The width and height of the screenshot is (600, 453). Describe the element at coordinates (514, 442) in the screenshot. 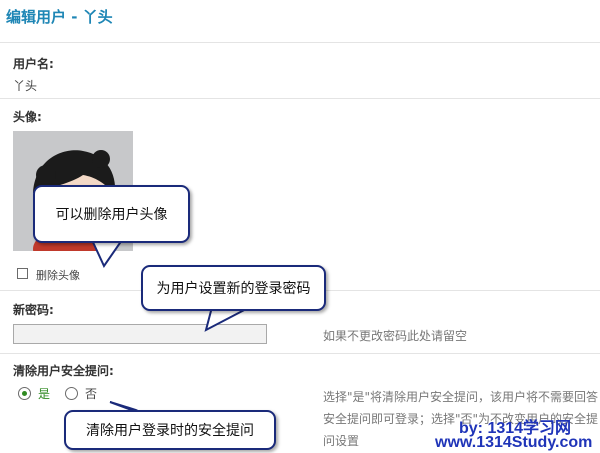

I see `watermark-line2: www.1314Study.com` at that location.